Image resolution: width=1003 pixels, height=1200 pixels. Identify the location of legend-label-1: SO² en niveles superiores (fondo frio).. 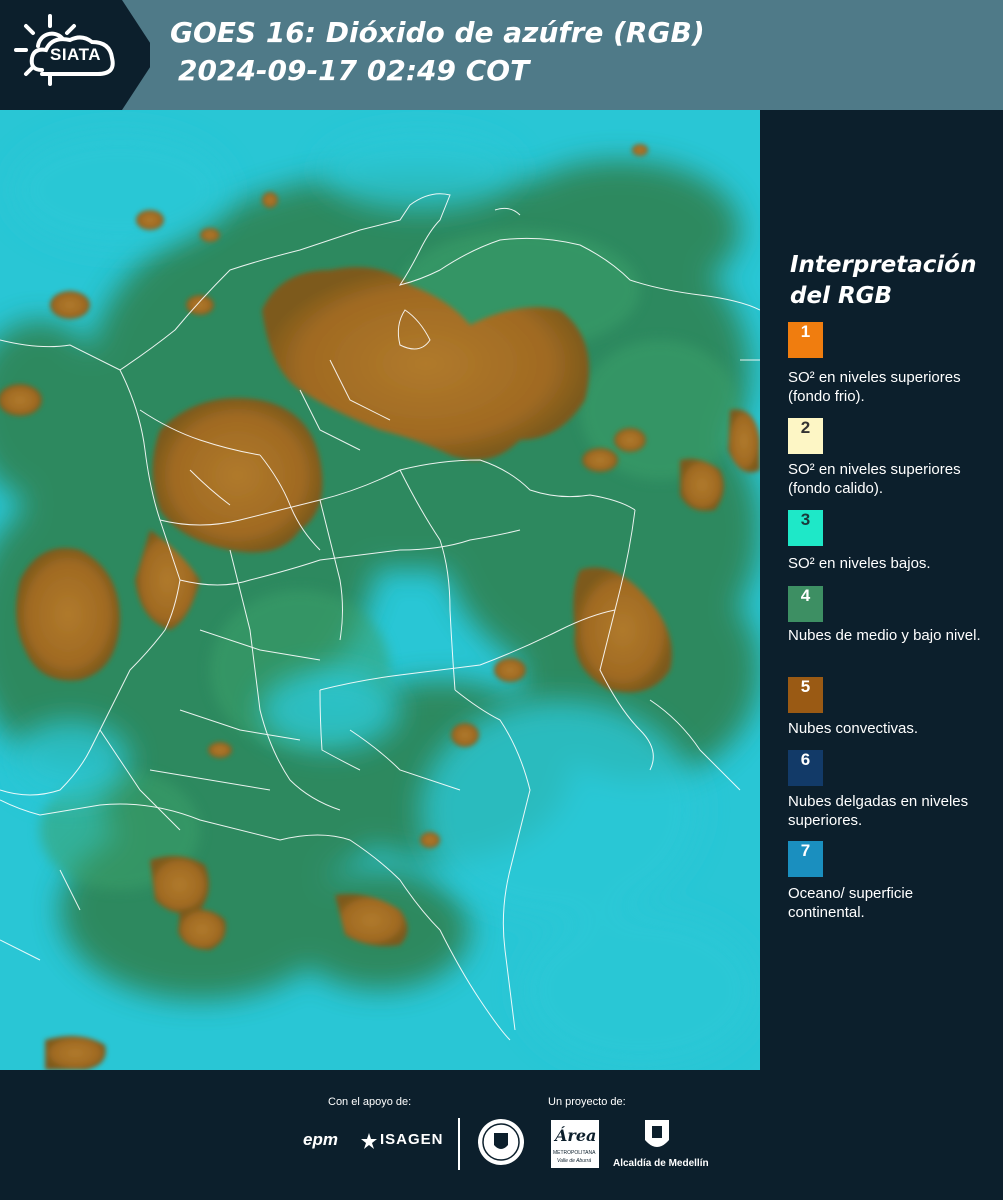
(874, 387).